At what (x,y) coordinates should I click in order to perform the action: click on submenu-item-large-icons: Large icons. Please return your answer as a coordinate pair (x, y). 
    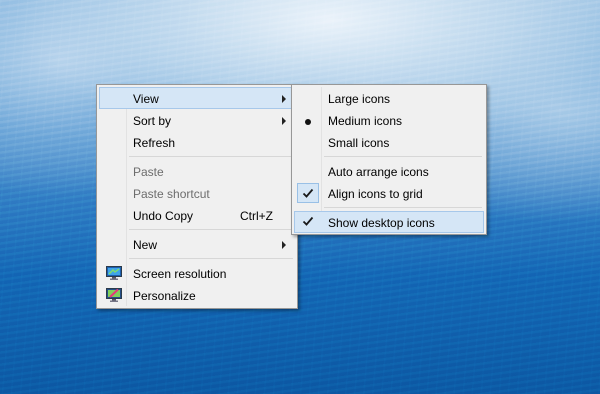
    Looking at the image, I should click on (389, 98).